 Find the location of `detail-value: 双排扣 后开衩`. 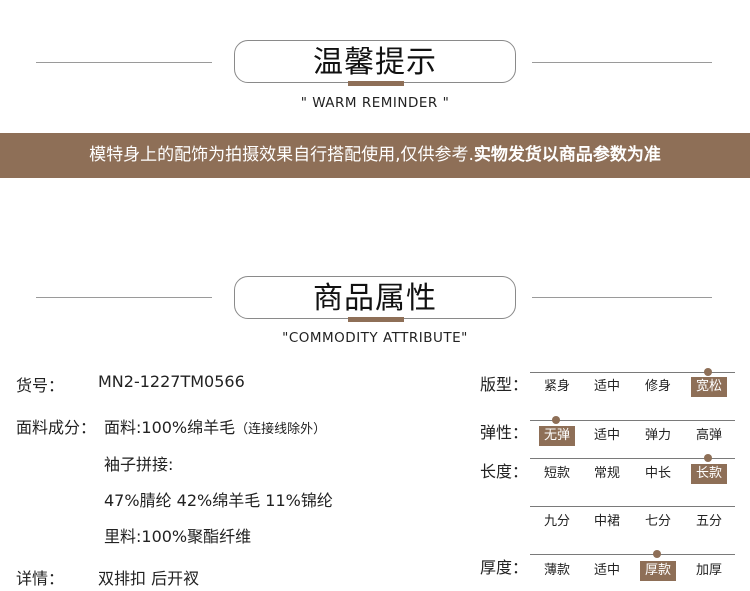

detail-value: 双排扣 后开衩 is located at coordinates (149, 578).